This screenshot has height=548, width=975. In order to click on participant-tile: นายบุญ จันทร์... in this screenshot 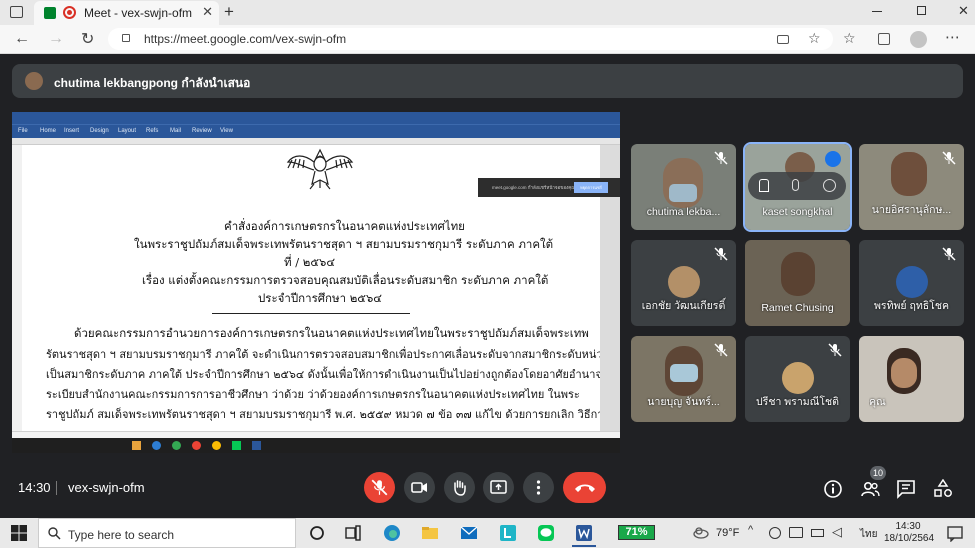, I will do `click(683, 379)`.